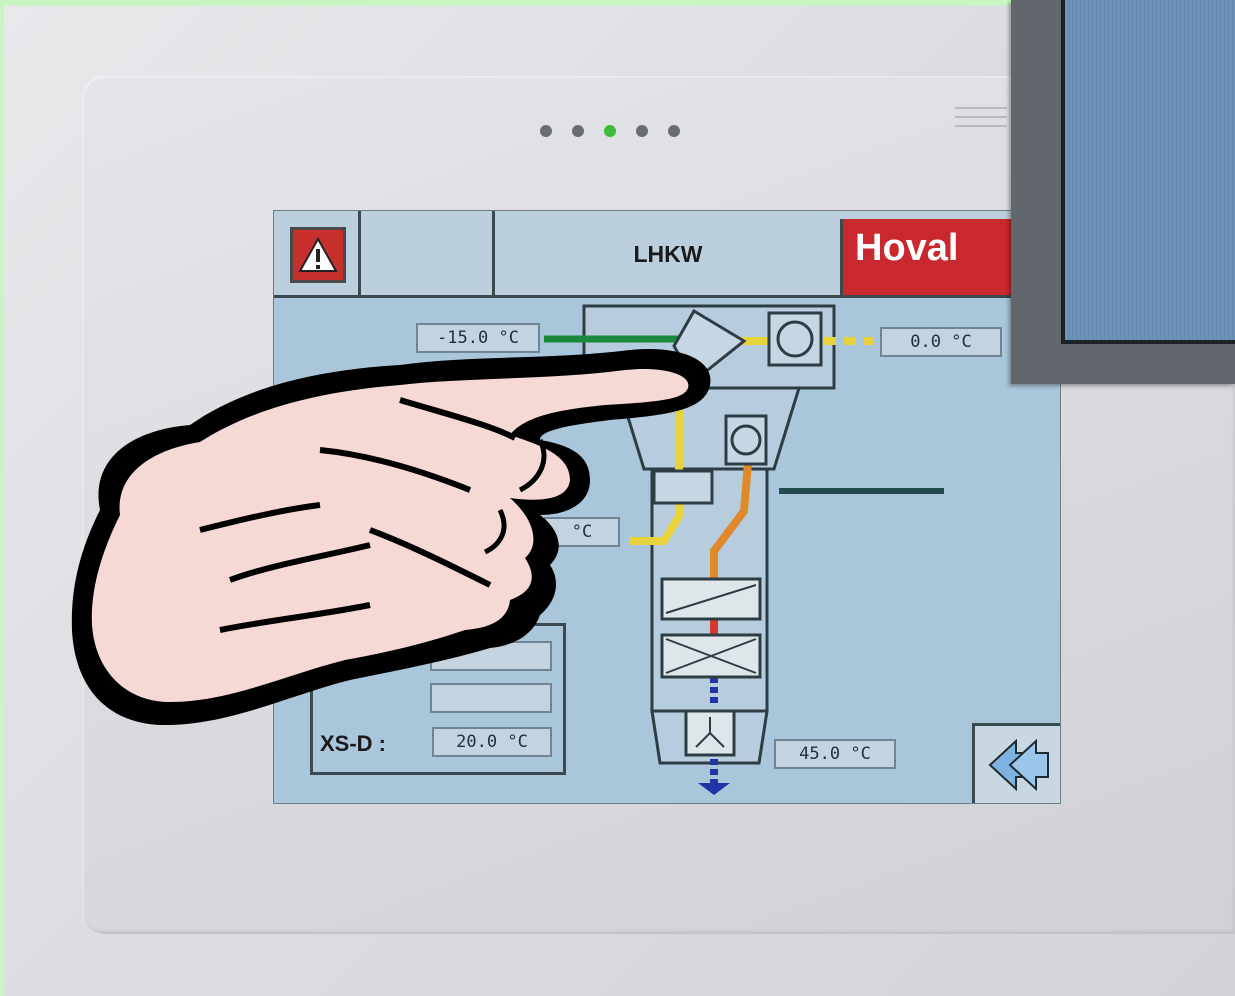  I want to click on back-button, so click(1016, 763).